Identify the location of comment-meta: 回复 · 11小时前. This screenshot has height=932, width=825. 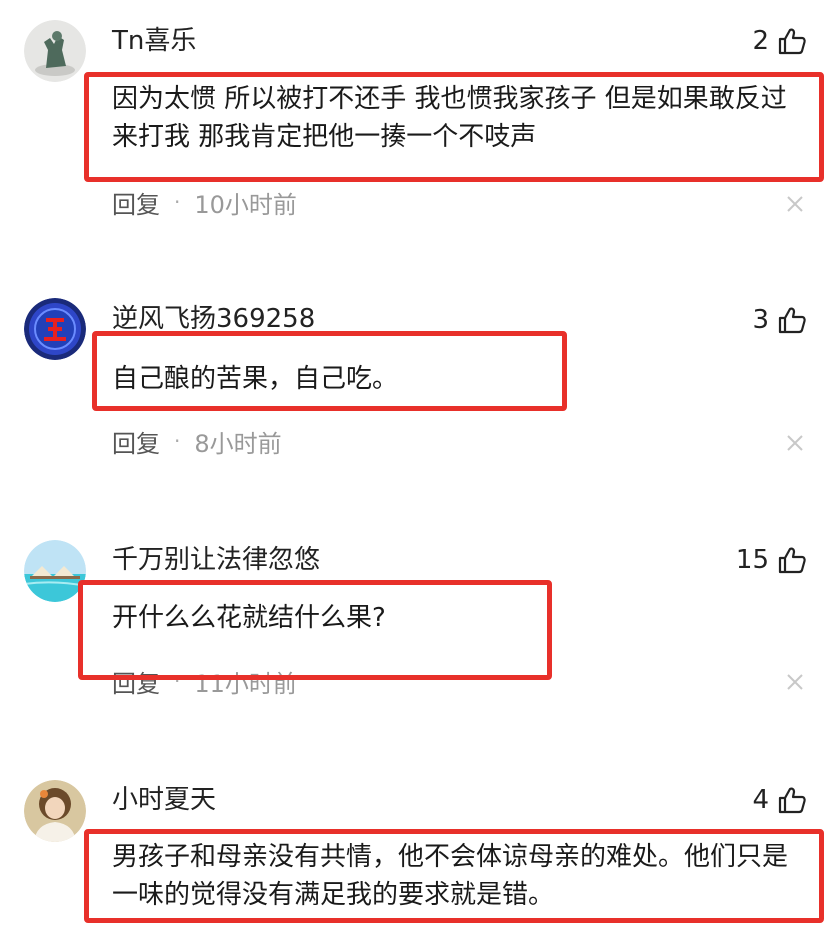
(204, 681).